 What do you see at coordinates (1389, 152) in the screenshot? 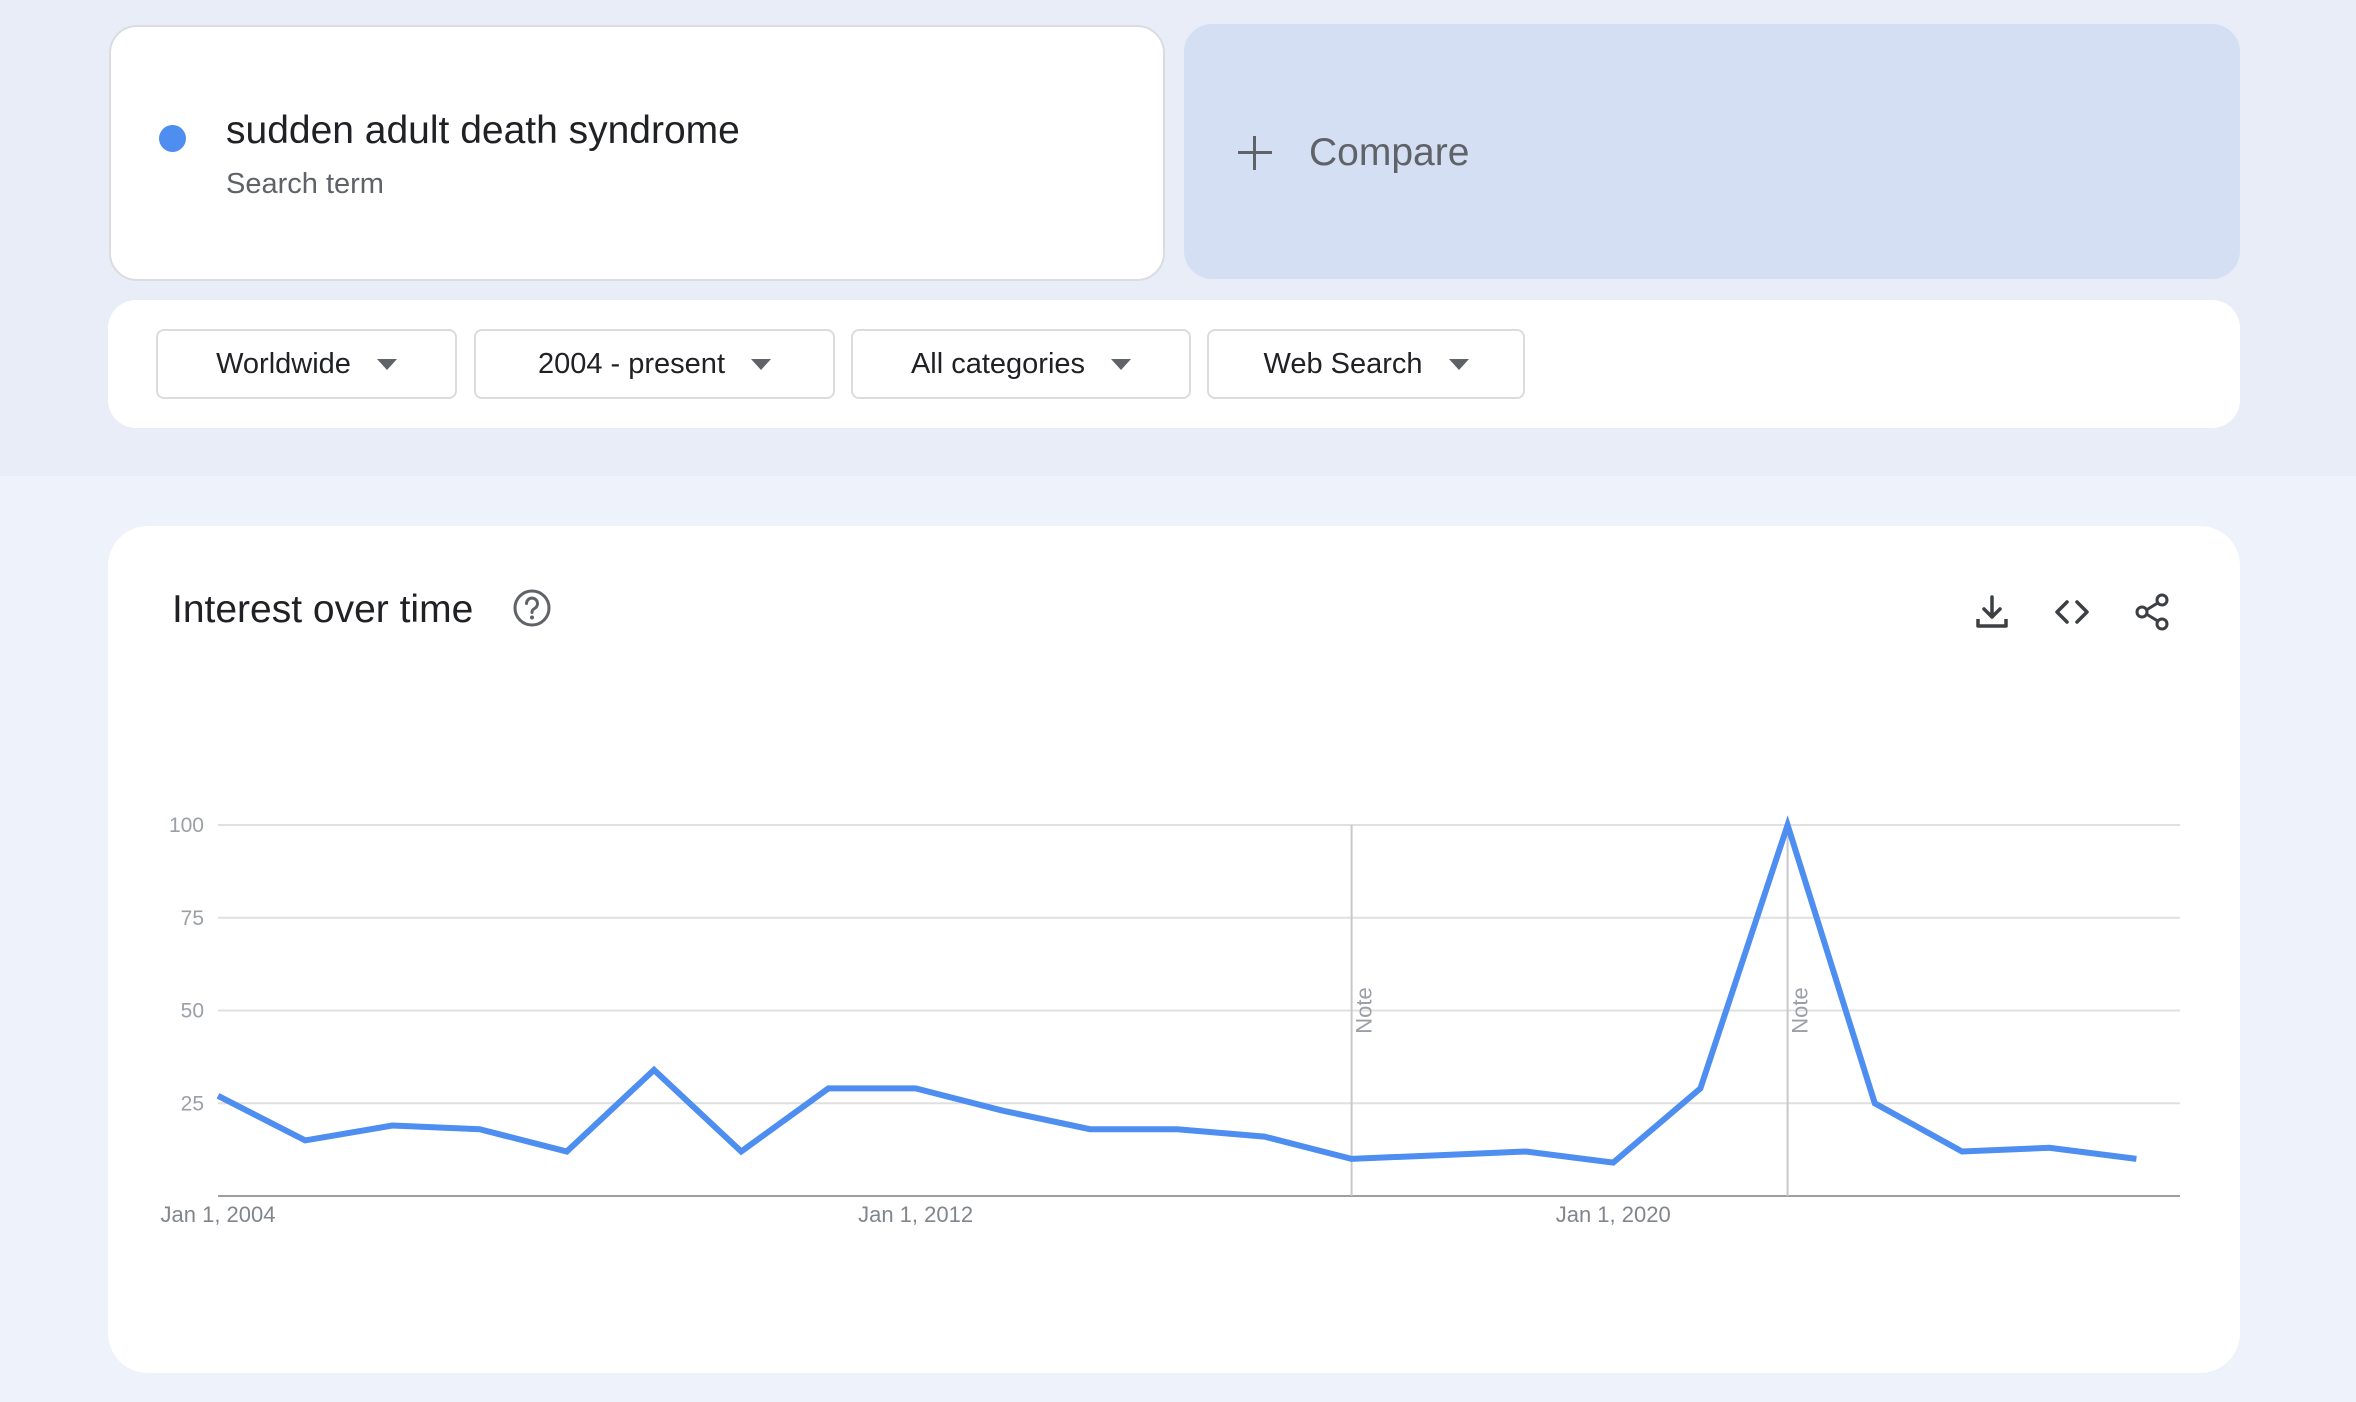
I see `compare-label: Compare` at bounding box center [1389, 152].